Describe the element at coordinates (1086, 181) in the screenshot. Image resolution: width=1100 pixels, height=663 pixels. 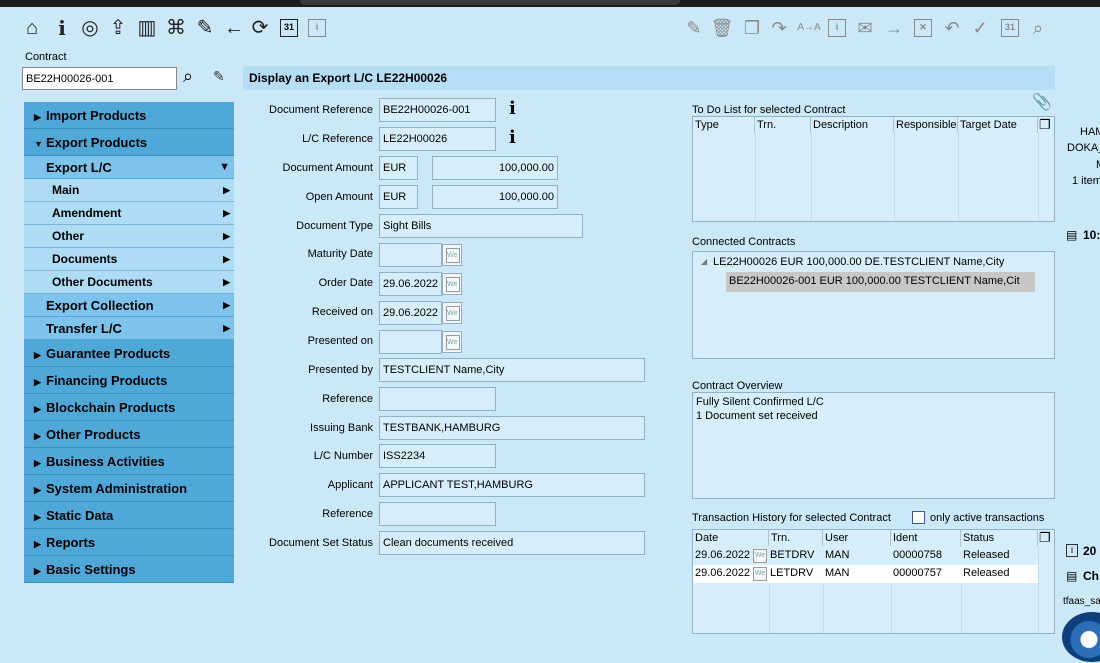
I see `side-text: 1 item` at that location.